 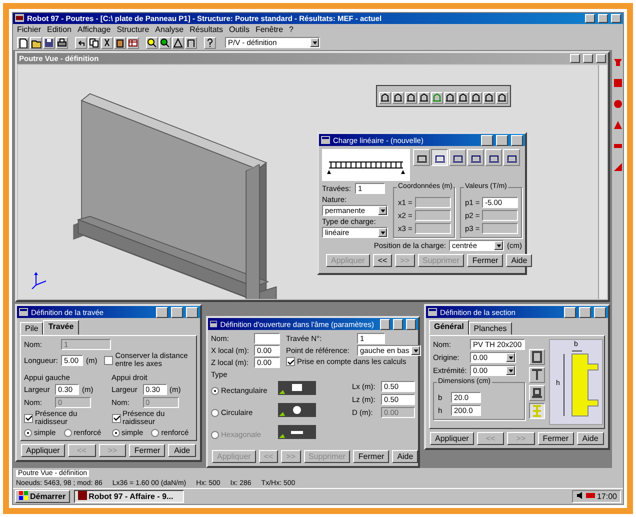 What do you see at coordinates (490, 328) in the screenshot?
I see `tab: Planches` at bounding box center [490, 328].